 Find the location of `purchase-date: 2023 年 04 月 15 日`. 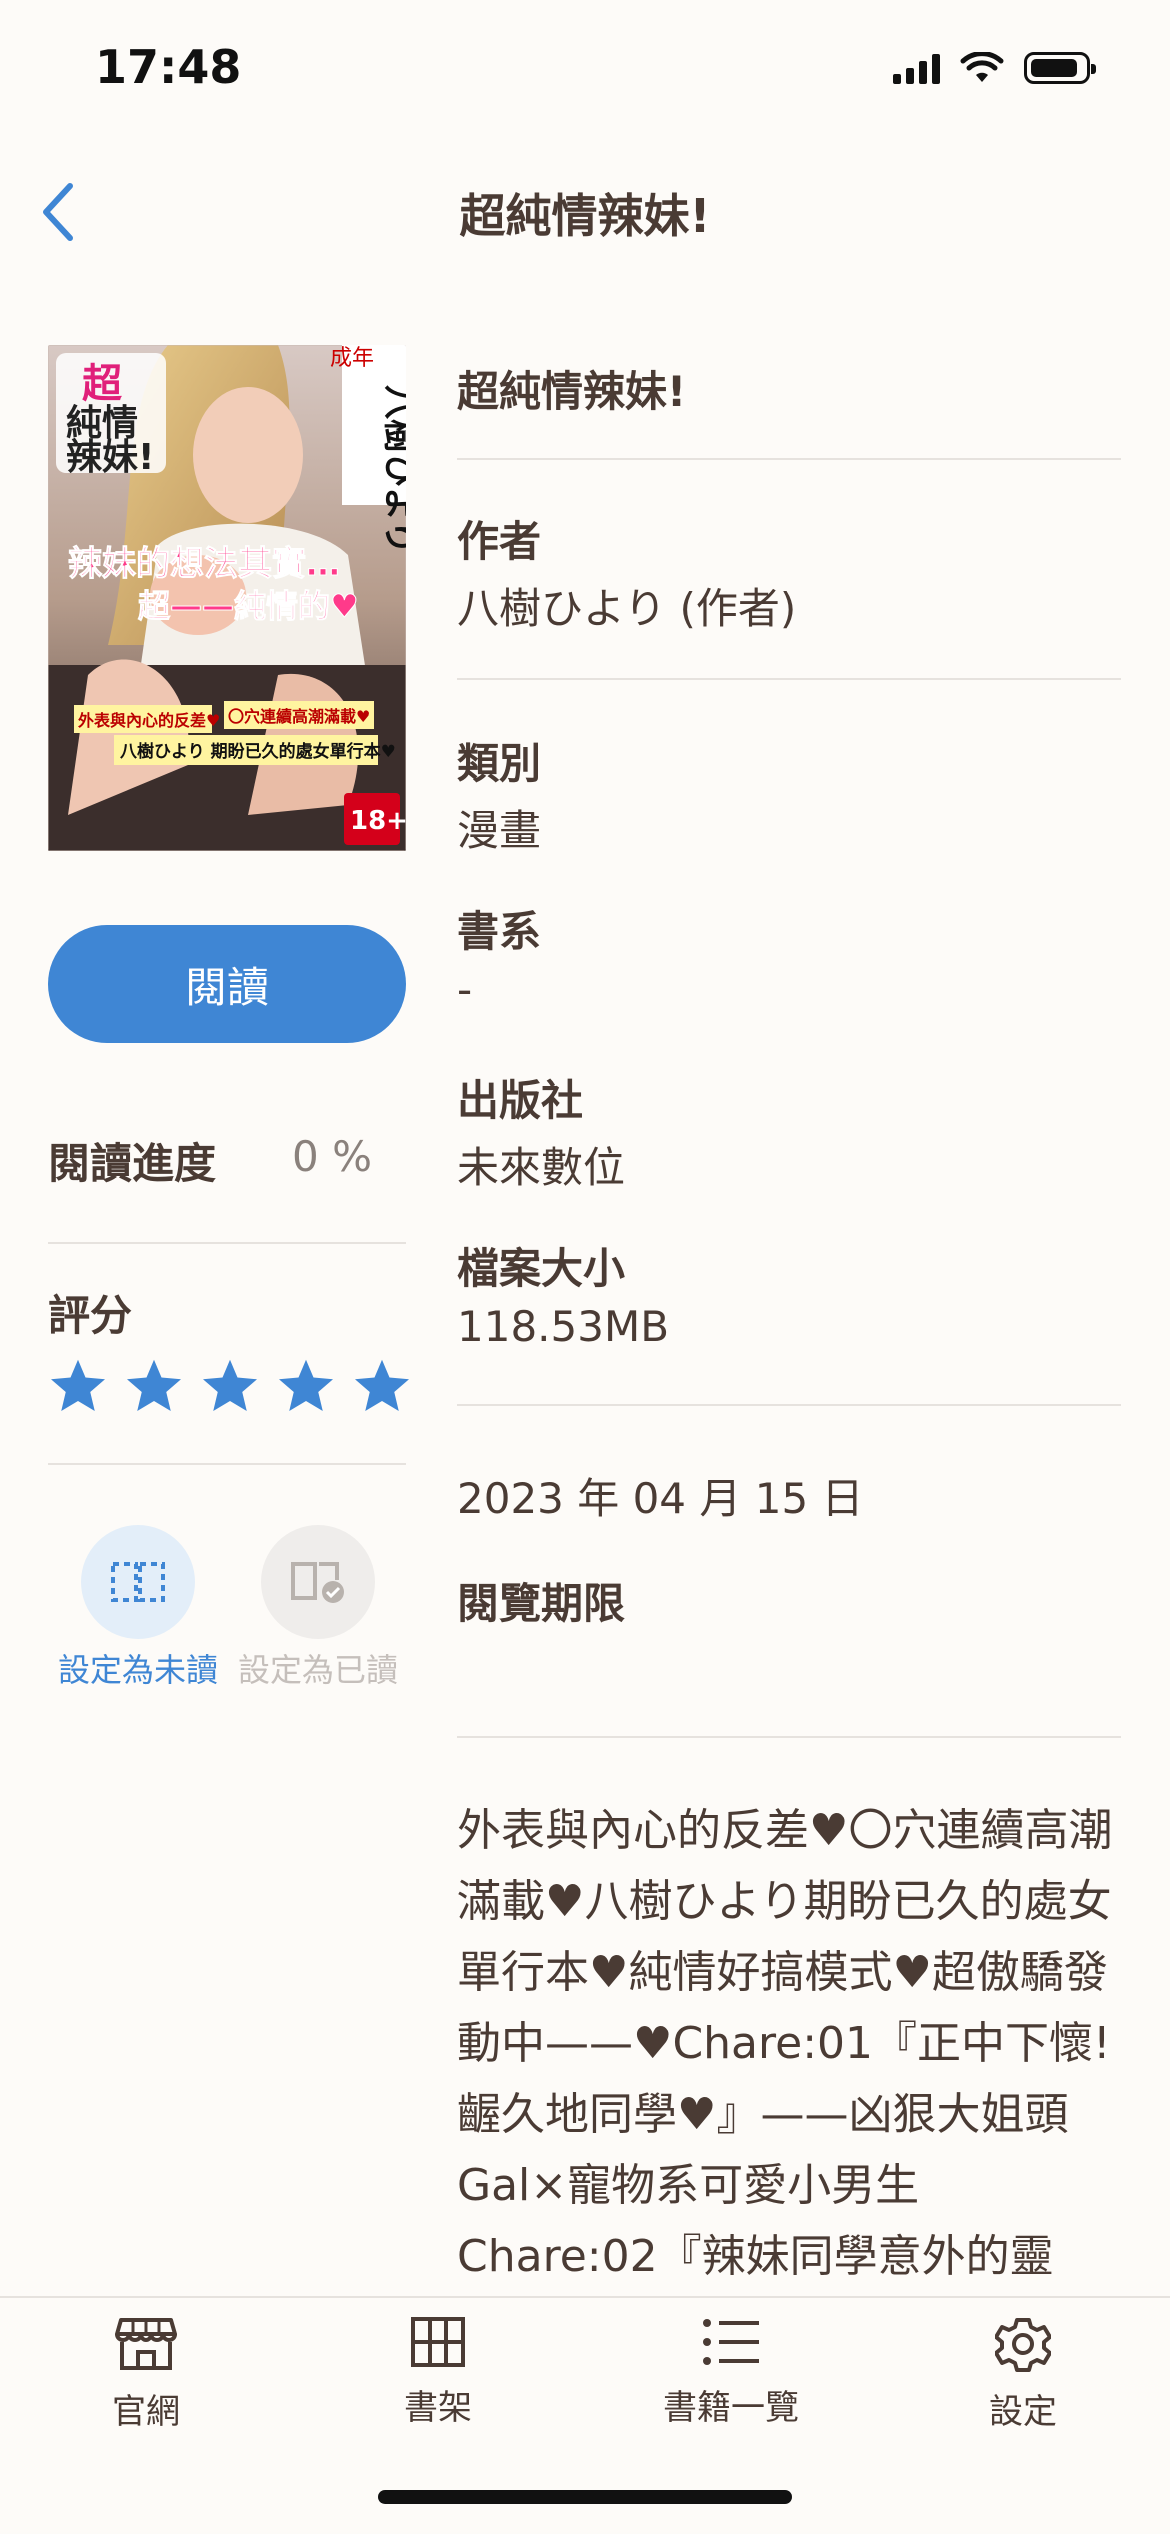

purchase-date: 2023 年 04 月 15 日 is located at coordinates (660, 1498).